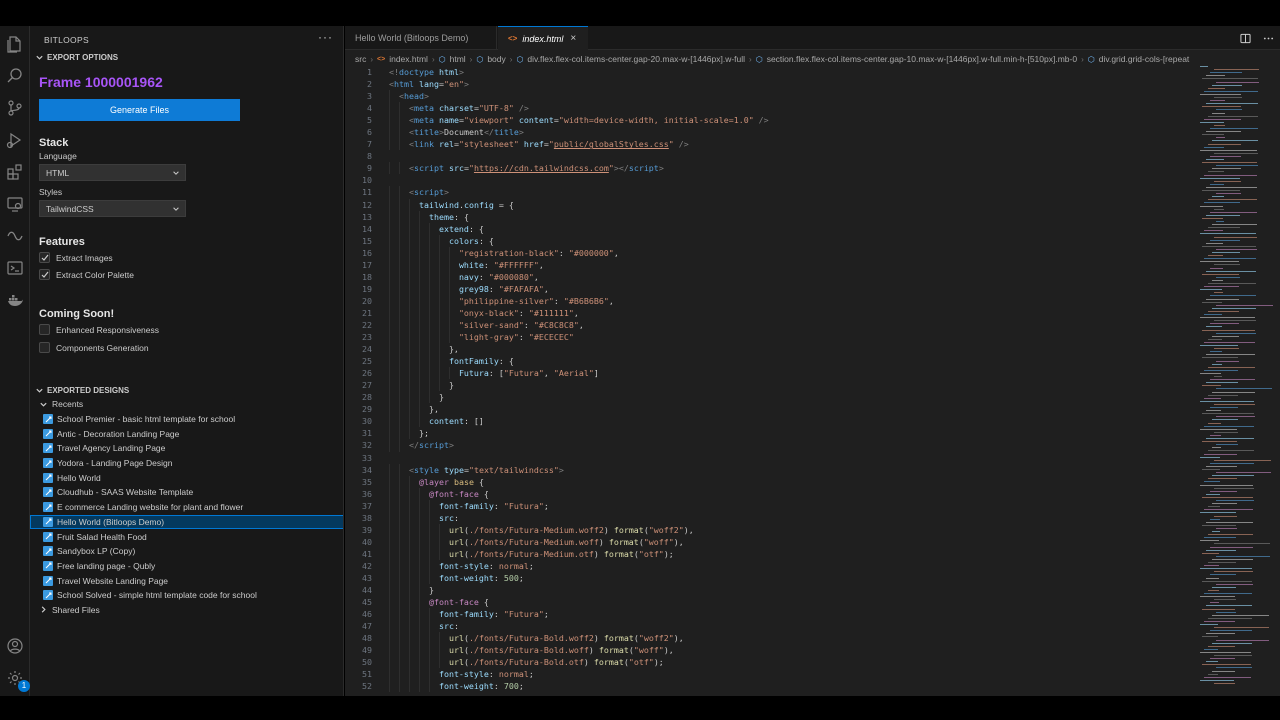  I want to click on source-control-icon, so click(15, 108).